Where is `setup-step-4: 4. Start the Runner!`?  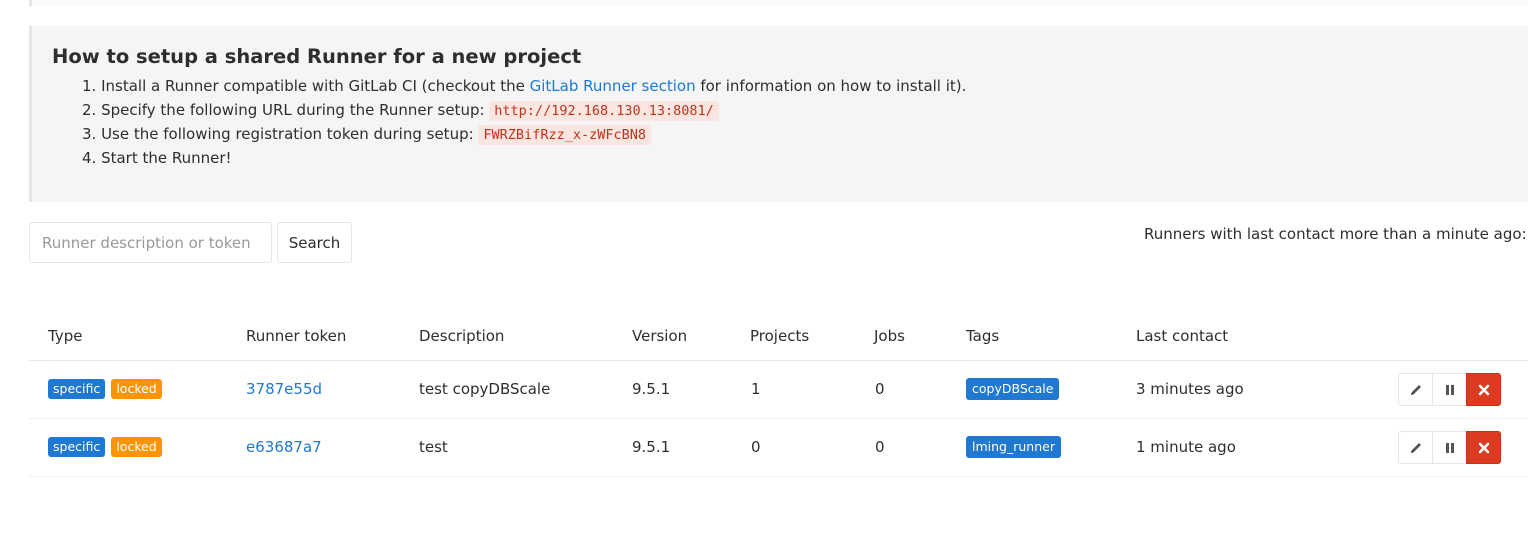 setup-step-4: 4. Start the Runner! is located at coordinates (157, 158).